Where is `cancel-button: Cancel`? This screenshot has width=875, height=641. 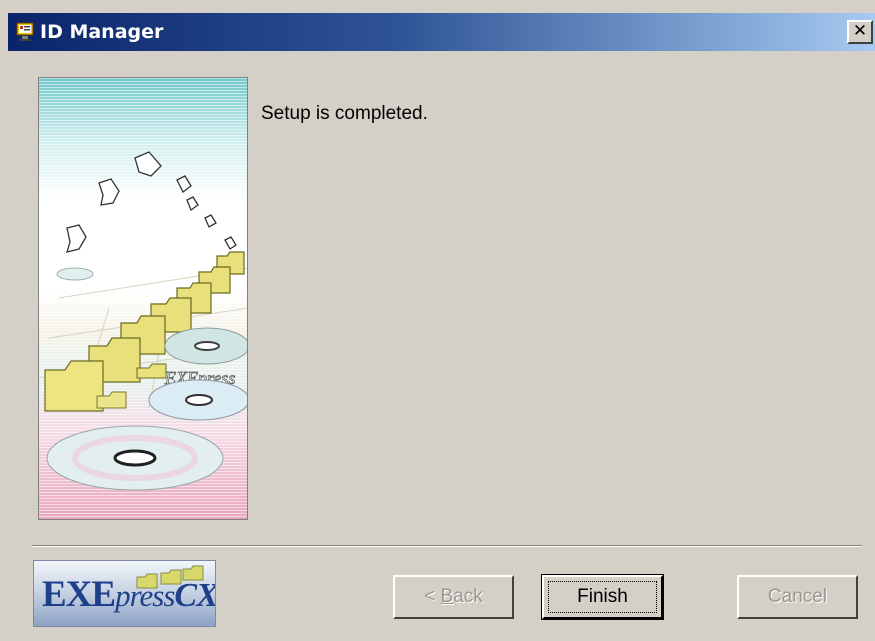 cancel-button: Cancel is located at coordinates (797, 597).